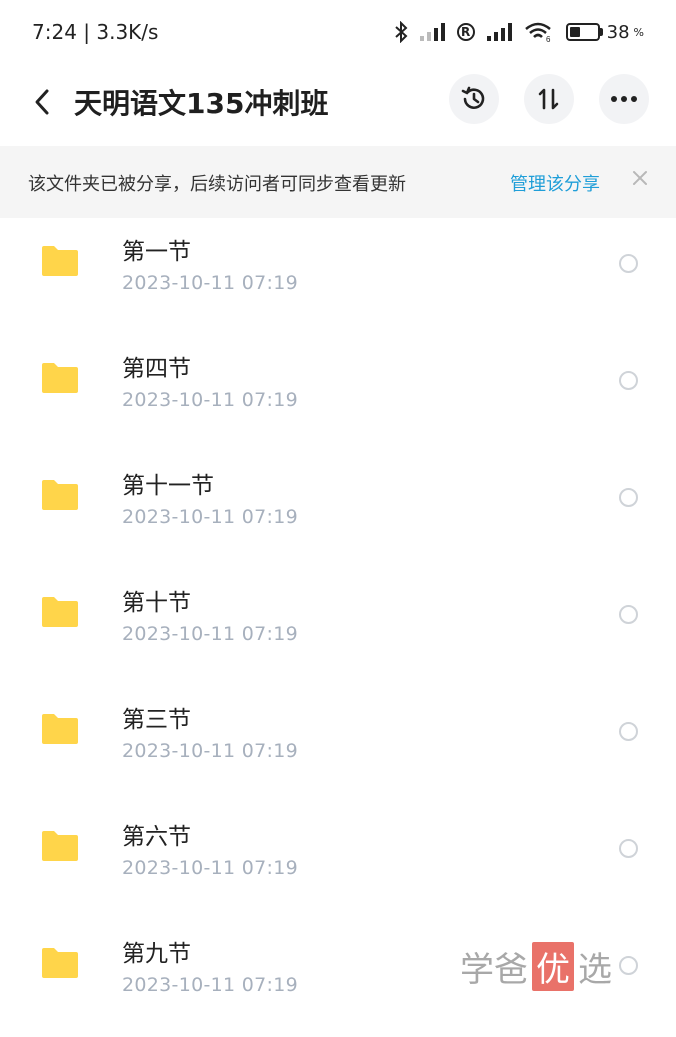 Image resolution: width=676 pixels, height=1037 pixels. What do you see at coordinates (217, 184) in the screenshot?
I see `share-banner-text: 该文件夹已被分享，后续访问者可同步查看更新` at bounding box center [217, 184].